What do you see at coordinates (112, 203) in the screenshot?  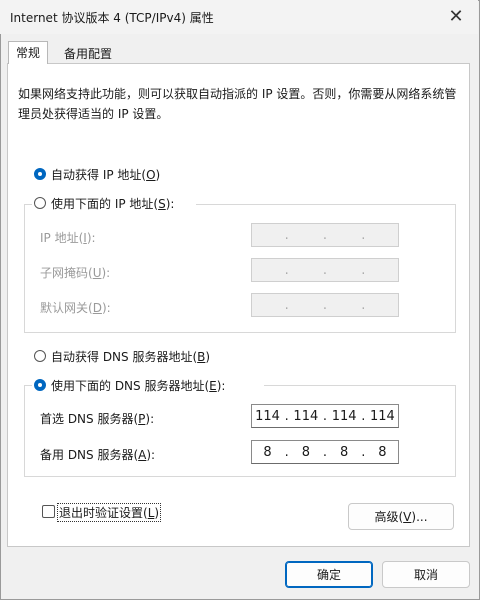 I see `manual-ip-label: 使用下面的 IP 地址(S):` at bounding box center [112, 203].